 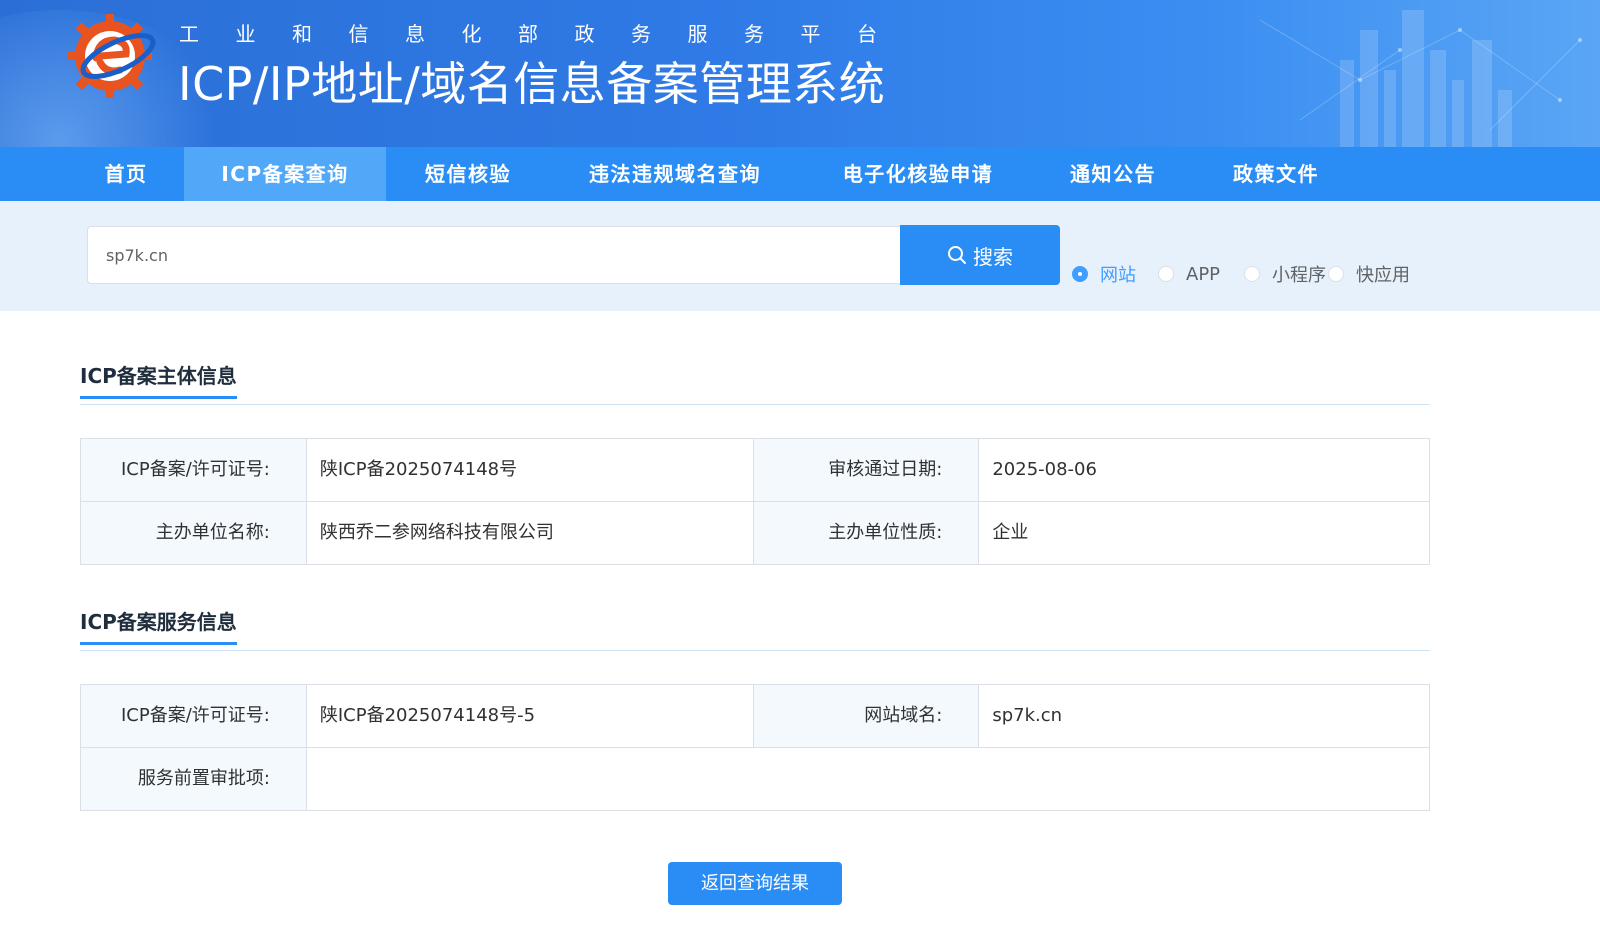 I want to click on system-title: ICP/IP地址/域名信息备案管理系统, so click(x=532, y=84).